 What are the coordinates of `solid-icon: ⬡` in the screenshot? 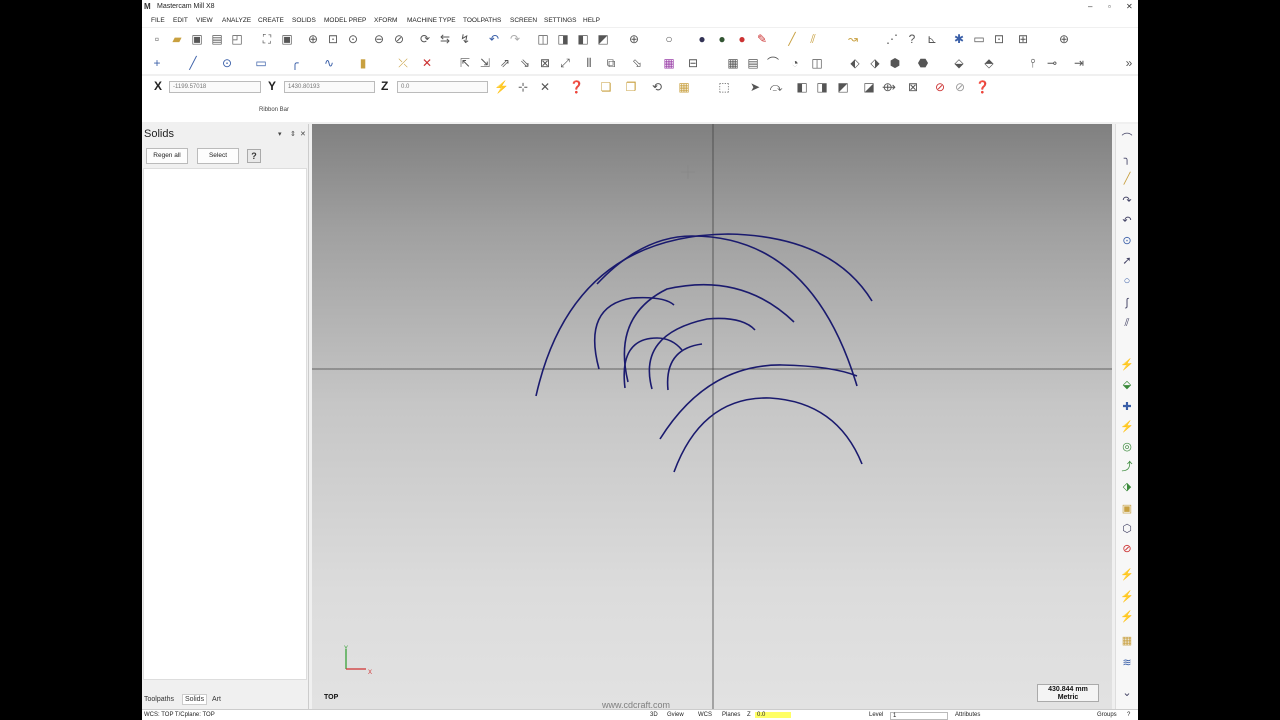 It's located at (1127, 529).